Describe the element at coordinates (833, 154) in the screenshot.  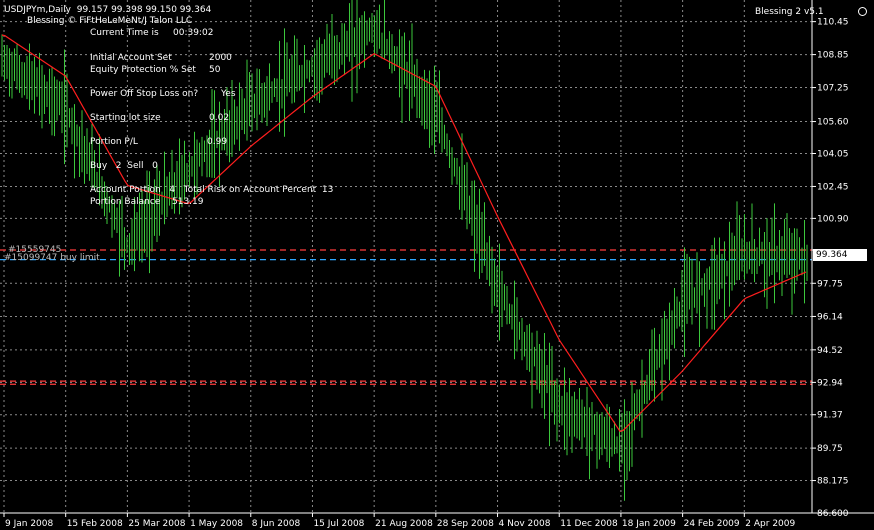
I see `y-tick-label: 104.05` at that location.